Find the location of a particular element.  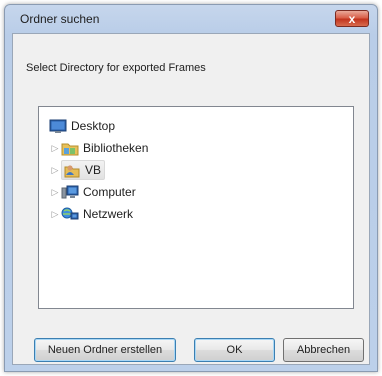

selection-highlight: VB is located at coordinates (83, 170).